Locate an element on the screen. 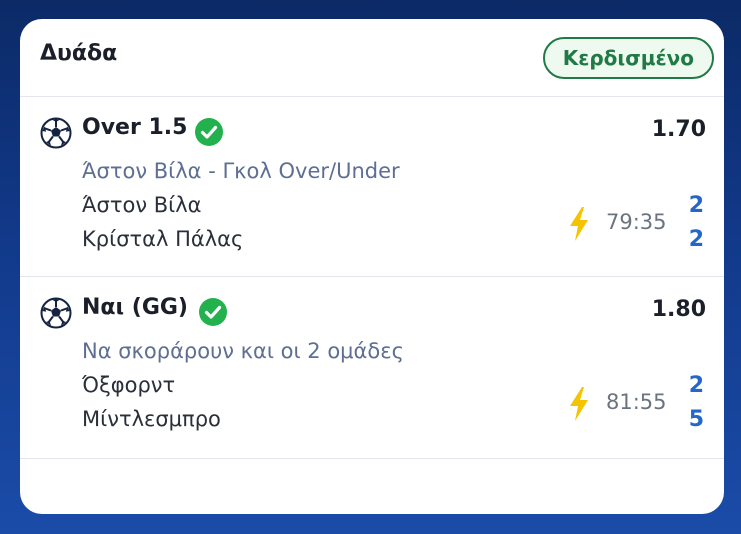 The image size is (741, 534). away-team: Μίντλεσμπρο is located at coordinates (151, 419).